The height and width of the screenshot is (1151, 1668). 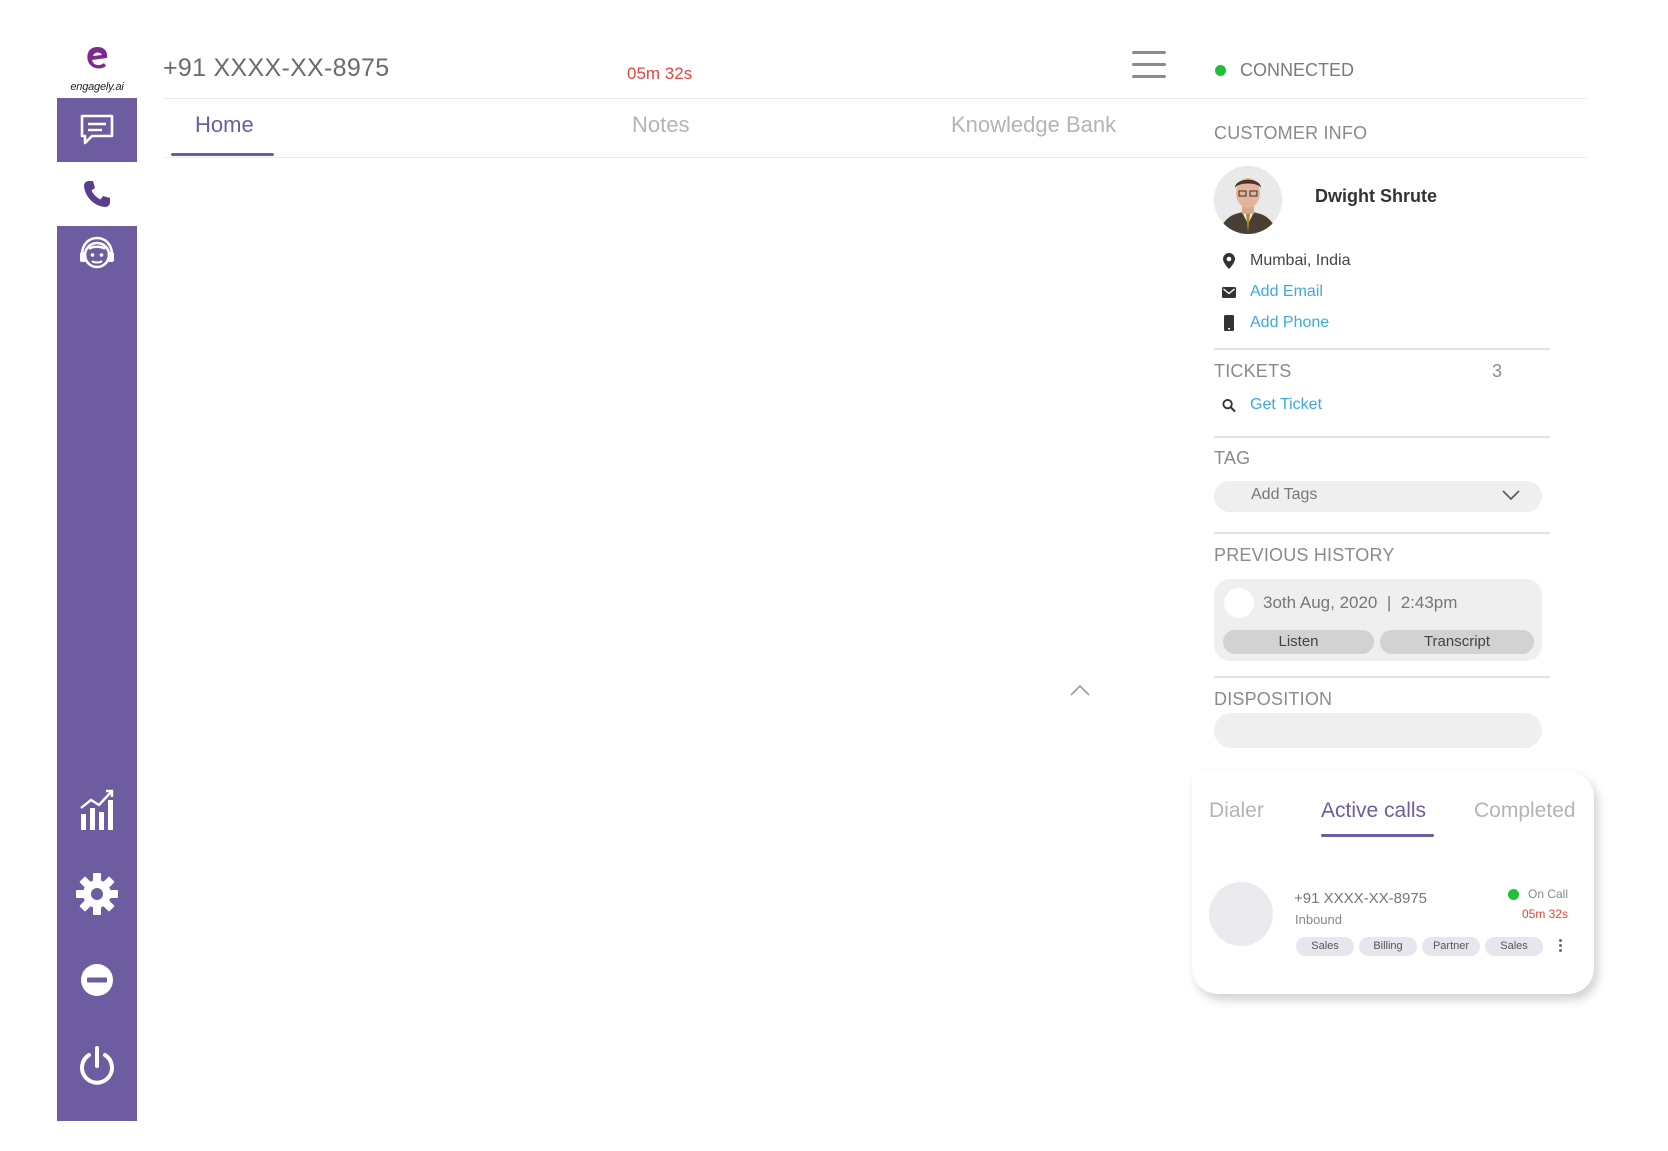 I want to click on nav-agent, so click(x=97, y=254).